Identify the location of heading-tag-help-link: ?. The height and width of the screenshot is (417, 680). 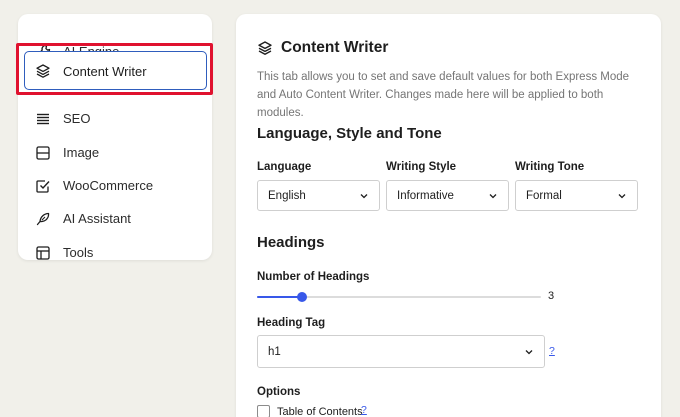
(552, 351).